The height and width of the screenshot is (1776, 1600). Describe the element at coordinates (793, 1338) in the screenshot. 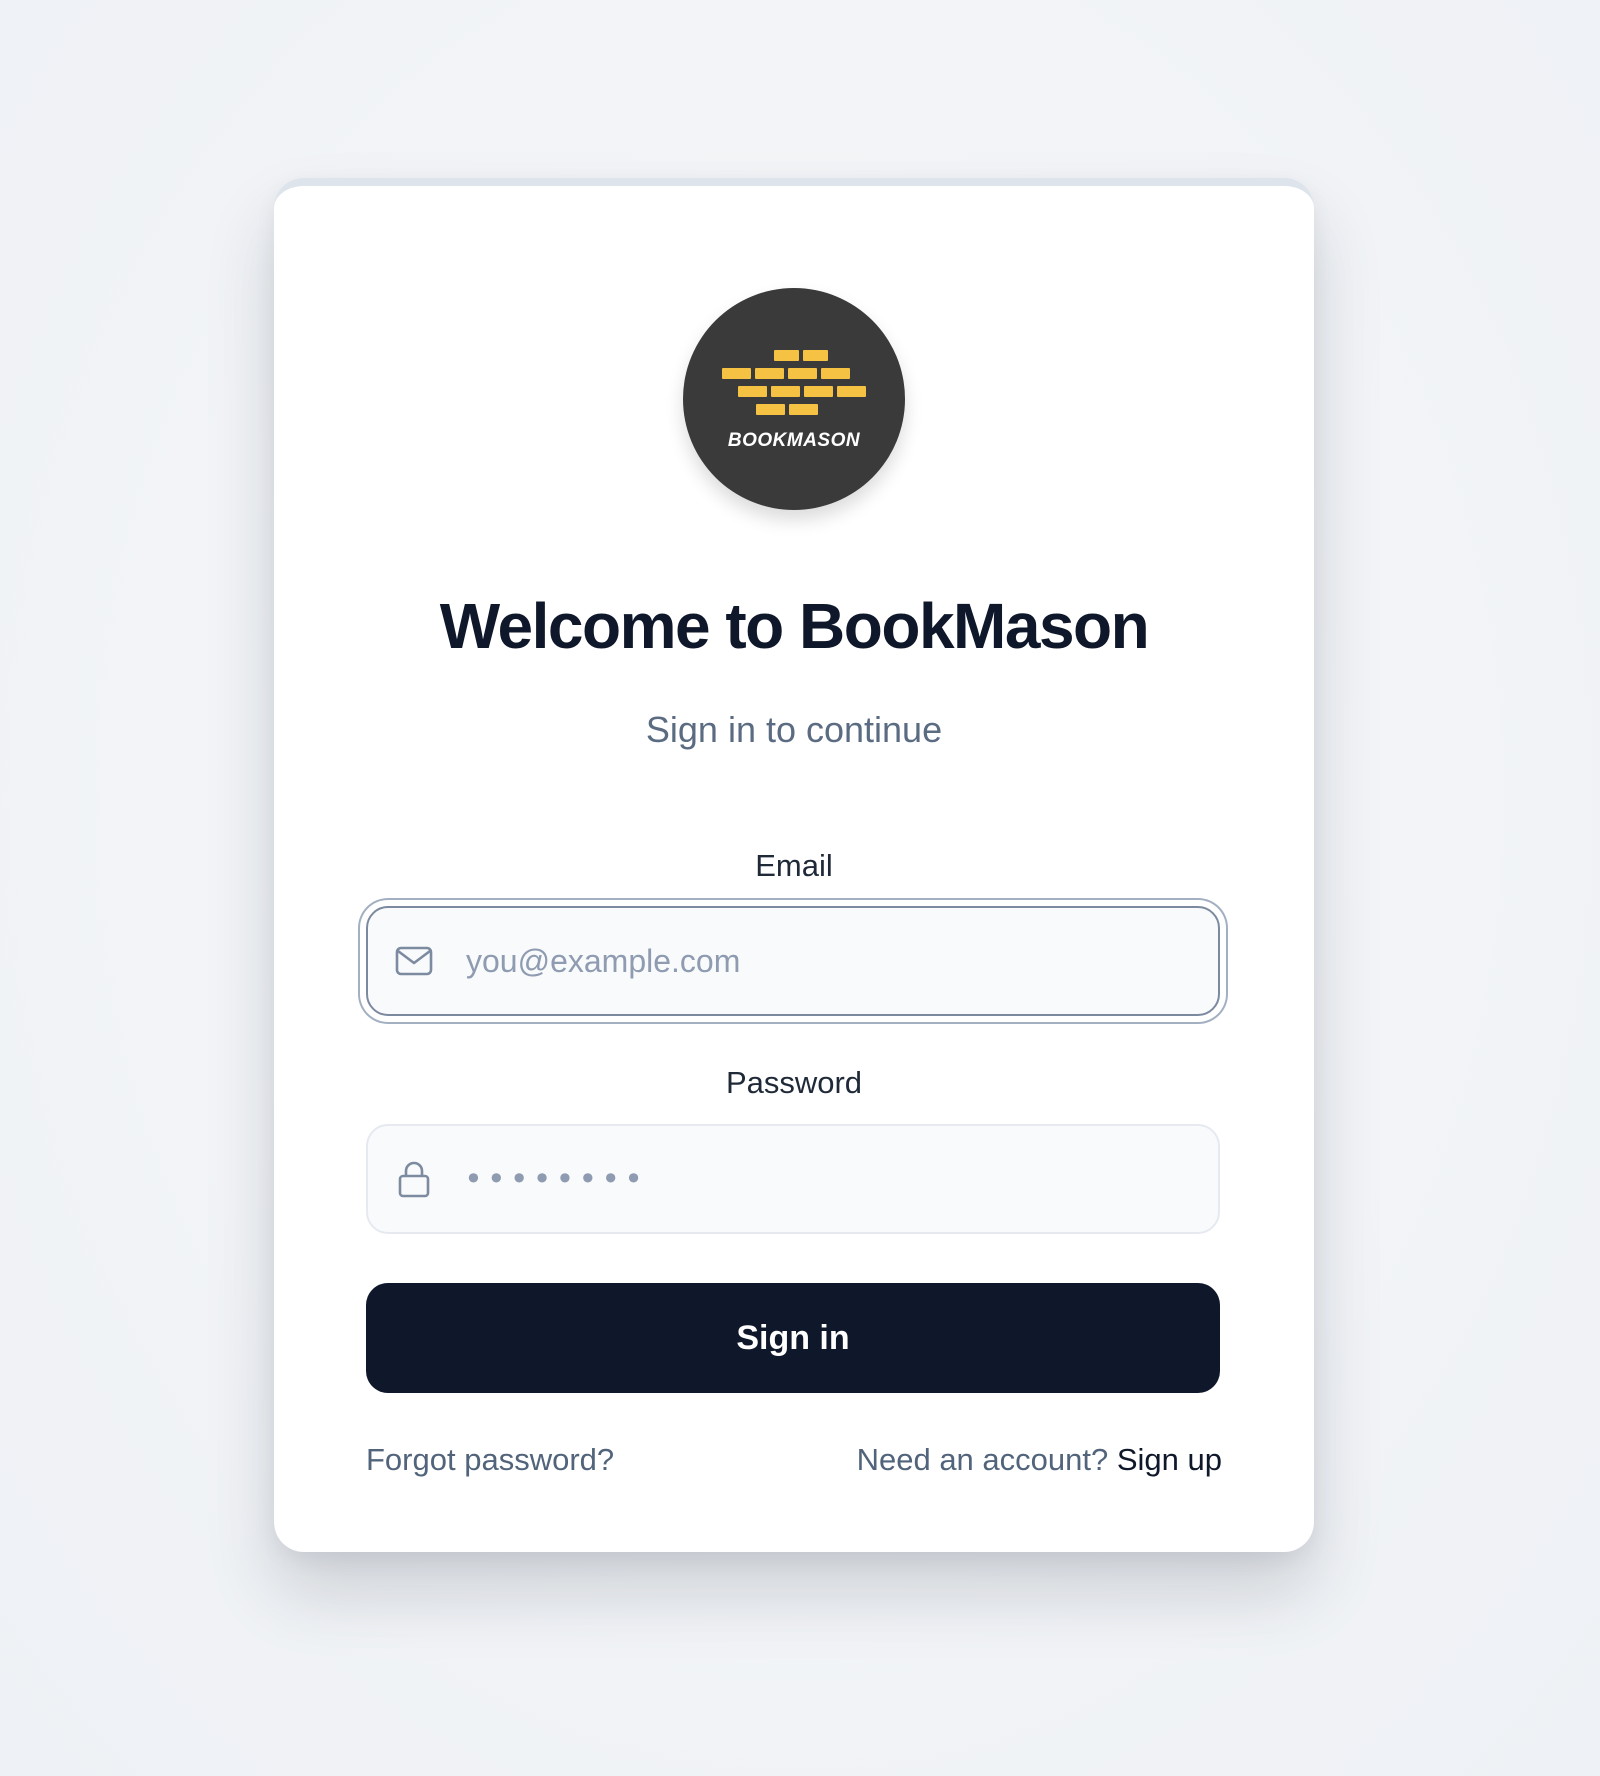

I see `sign-in-button: Sign in` at that location.